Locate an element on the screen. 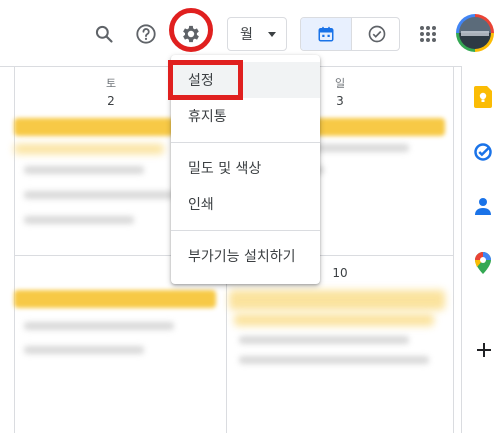 The height and width of the screenshot is (433, 504). menu-item-trash: 휴지통 is located at coordinates (245, 116).